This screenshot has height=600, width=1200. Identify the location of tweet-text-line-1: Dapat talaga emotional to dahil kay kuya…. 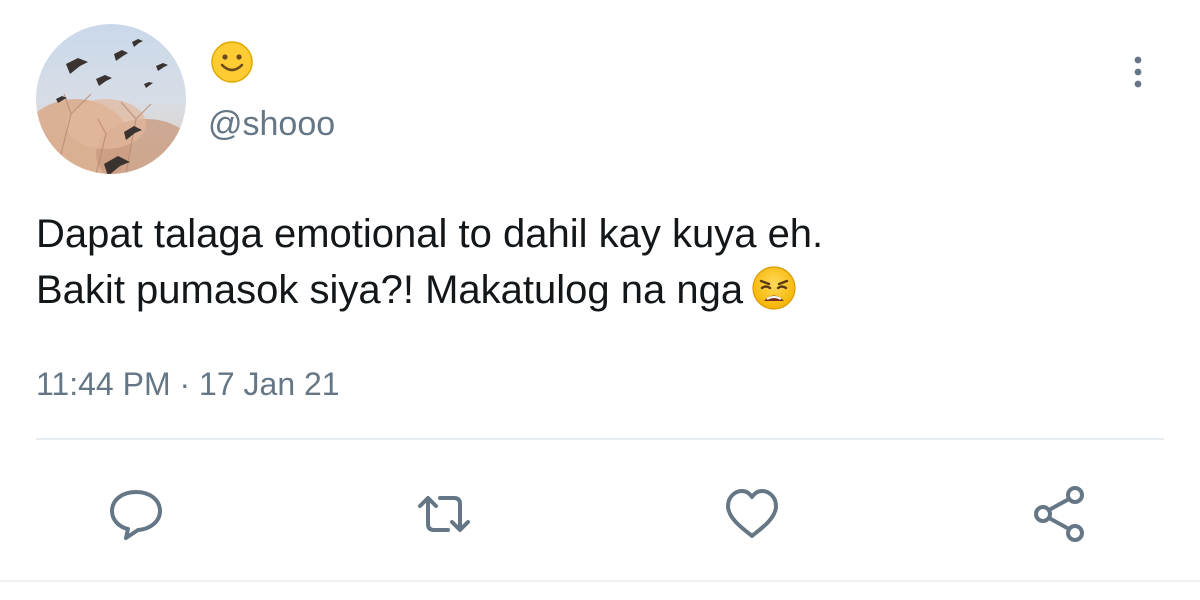
(430, 234).